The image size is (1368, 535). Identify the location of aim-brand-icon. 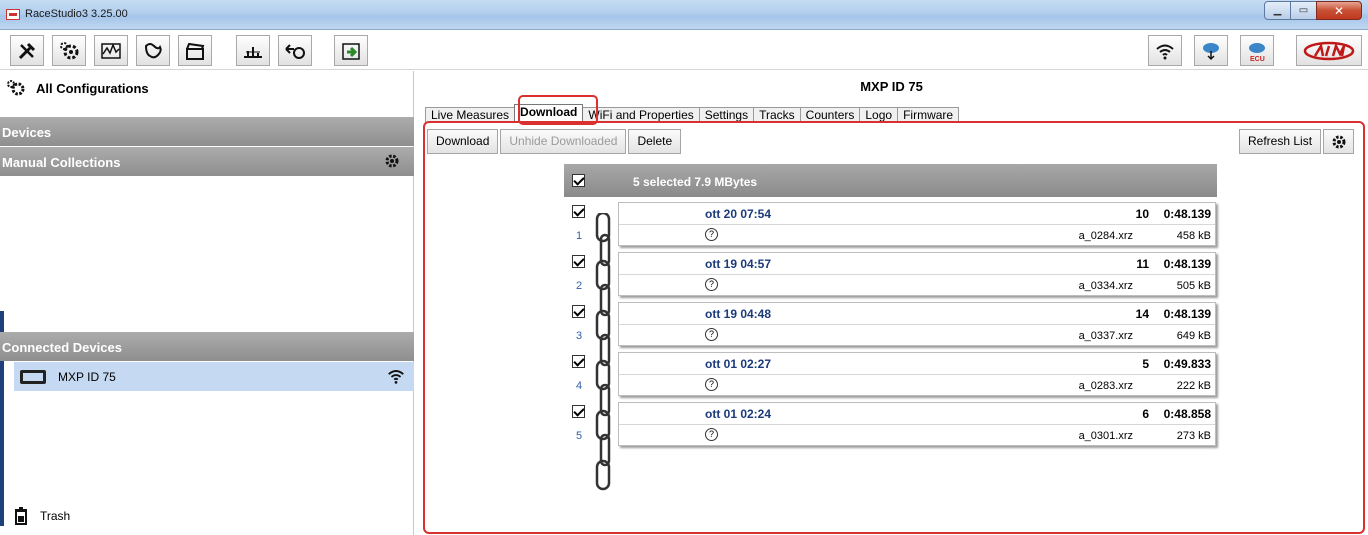
(1329, 50).